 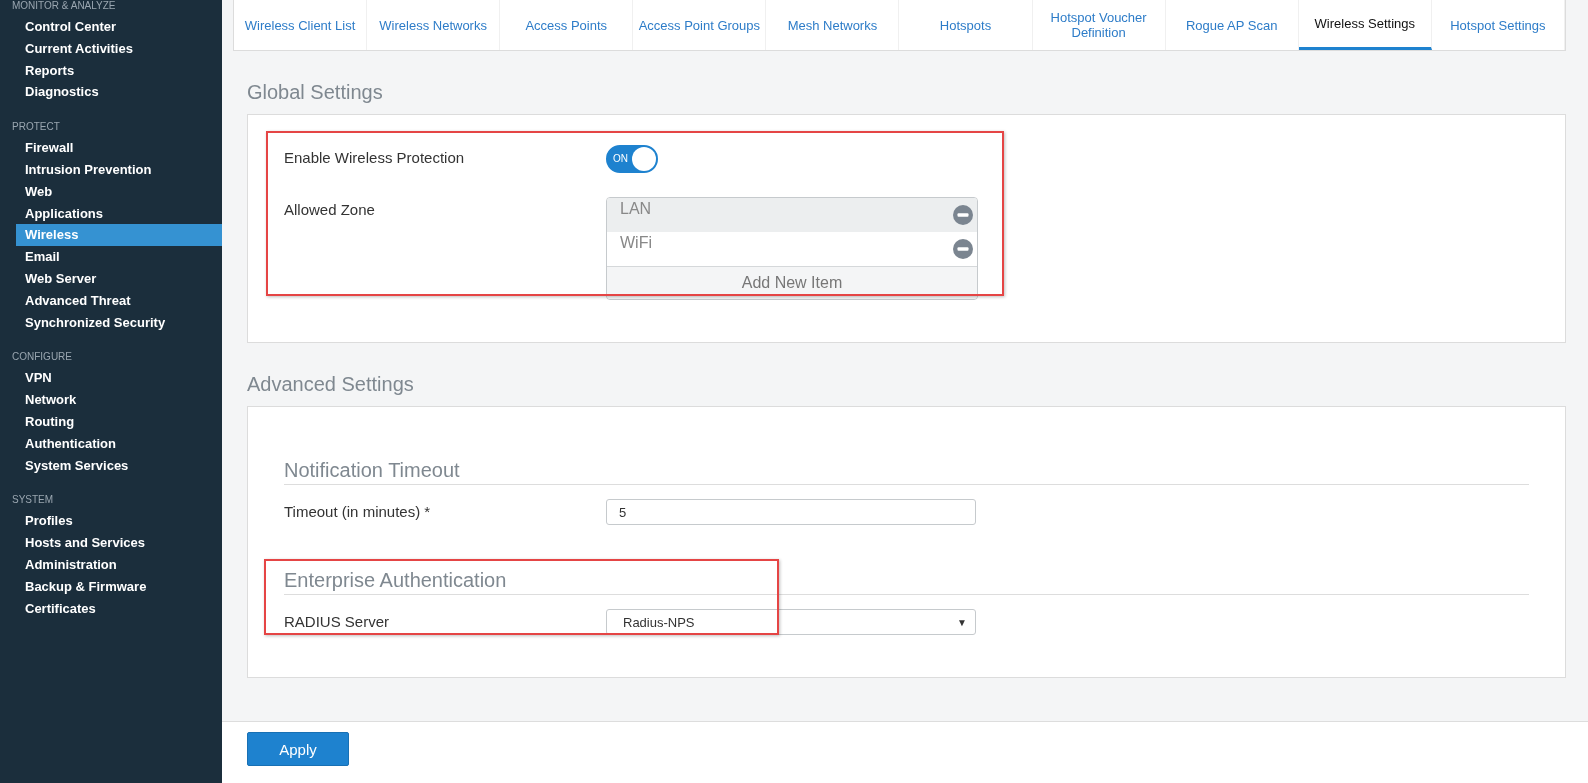 I want to click on caret-icon: ▼, so click(x=962, y=622).